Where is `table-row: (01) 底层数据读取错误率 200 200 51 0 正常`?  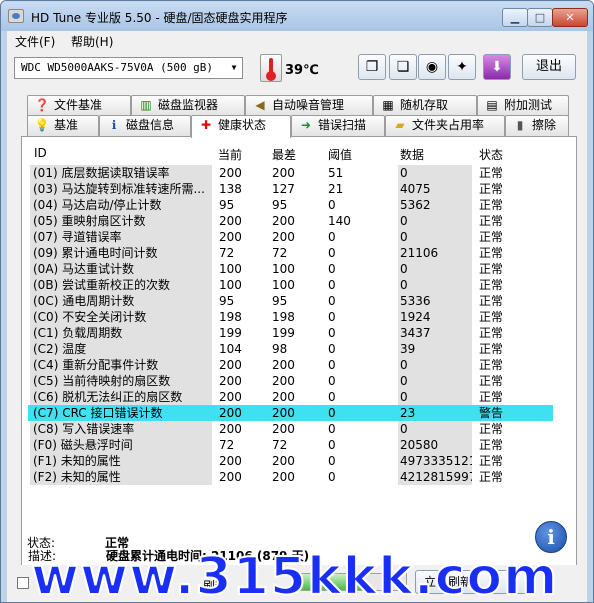 table-row: (01) 底层数据读取错误率 200 200 51 0 正常 is located at coordinates (290, 173).